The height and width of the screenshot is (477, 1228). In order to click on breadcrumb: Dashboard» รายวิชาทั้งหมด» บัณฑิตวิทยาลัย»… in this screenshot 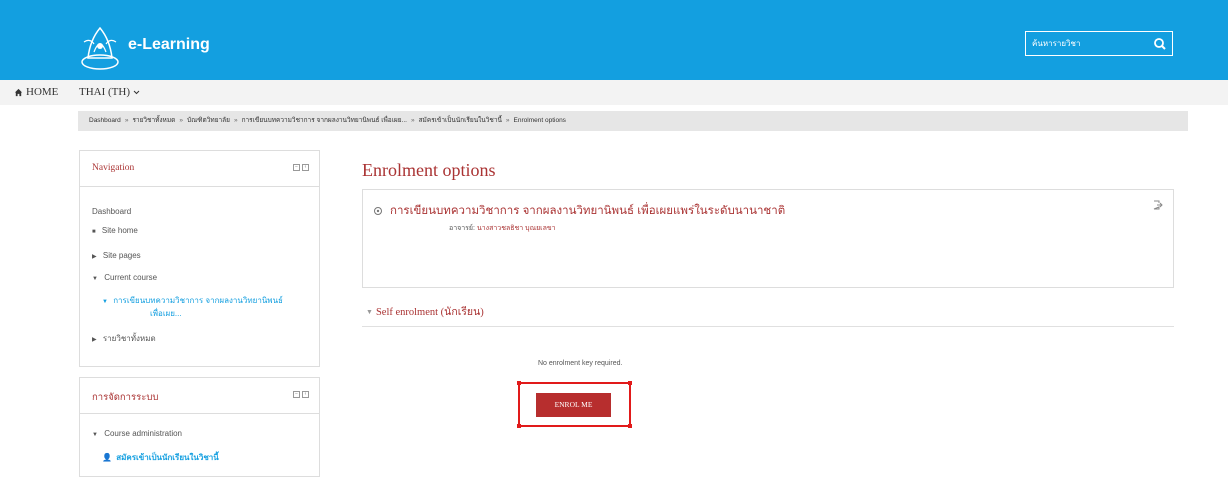, I will do `click(633, 121)`.